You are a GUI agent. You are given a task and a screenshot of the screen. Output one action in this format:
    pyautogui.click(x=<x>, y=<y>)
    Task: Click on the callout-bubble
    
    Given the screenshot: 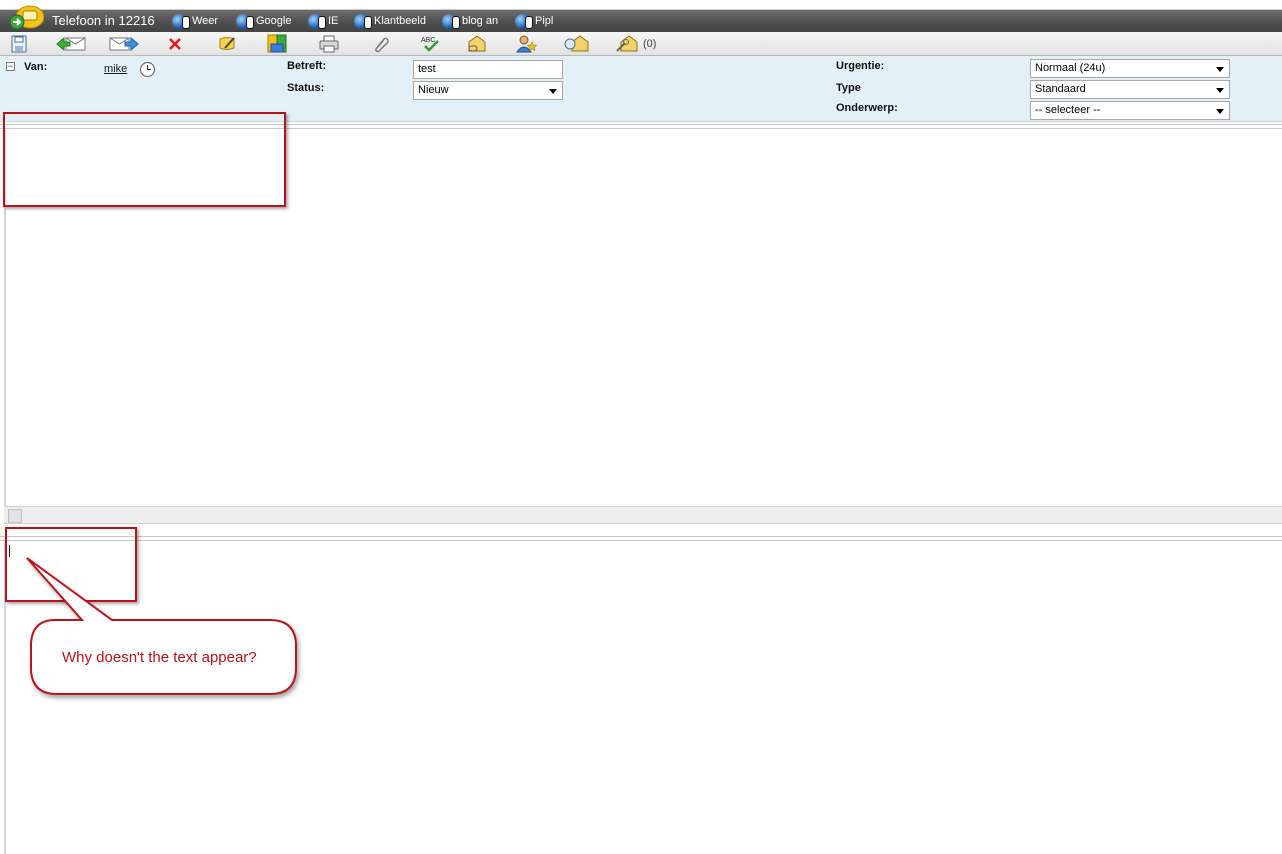 What is the action you would take?
    pyautogui.click(x=161, y=626)
    